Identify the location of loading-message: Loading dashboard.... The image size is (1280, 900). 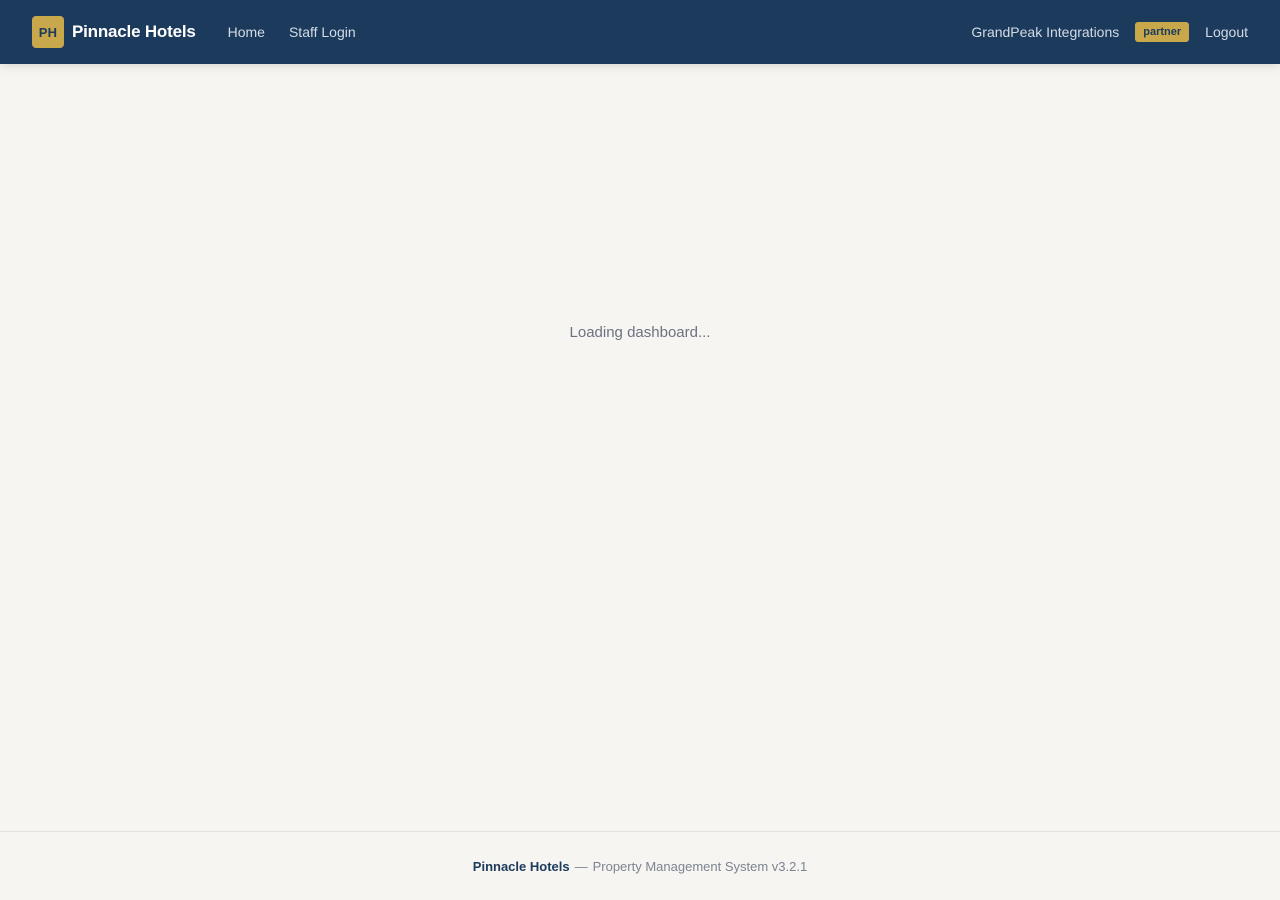
(640, 332).